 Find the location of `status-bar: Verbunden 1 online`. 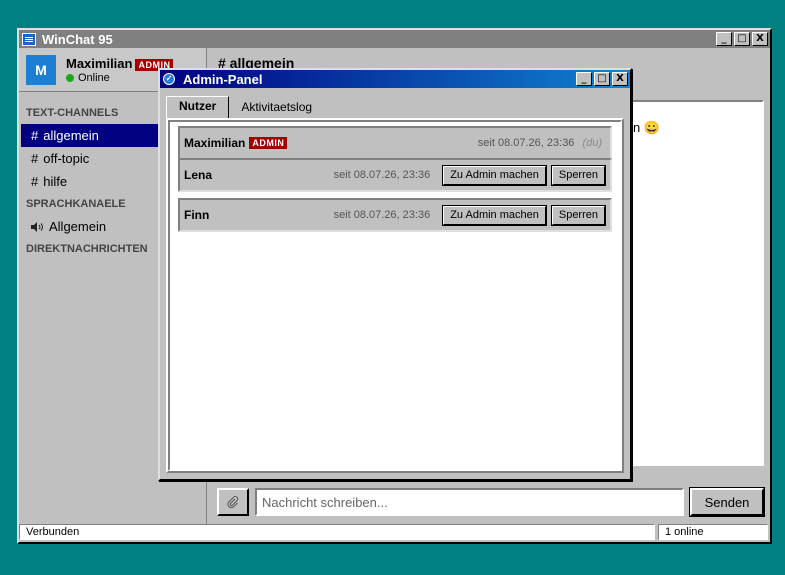

status-bar: Verbunden 1 online is located at coordinates (394, 532).